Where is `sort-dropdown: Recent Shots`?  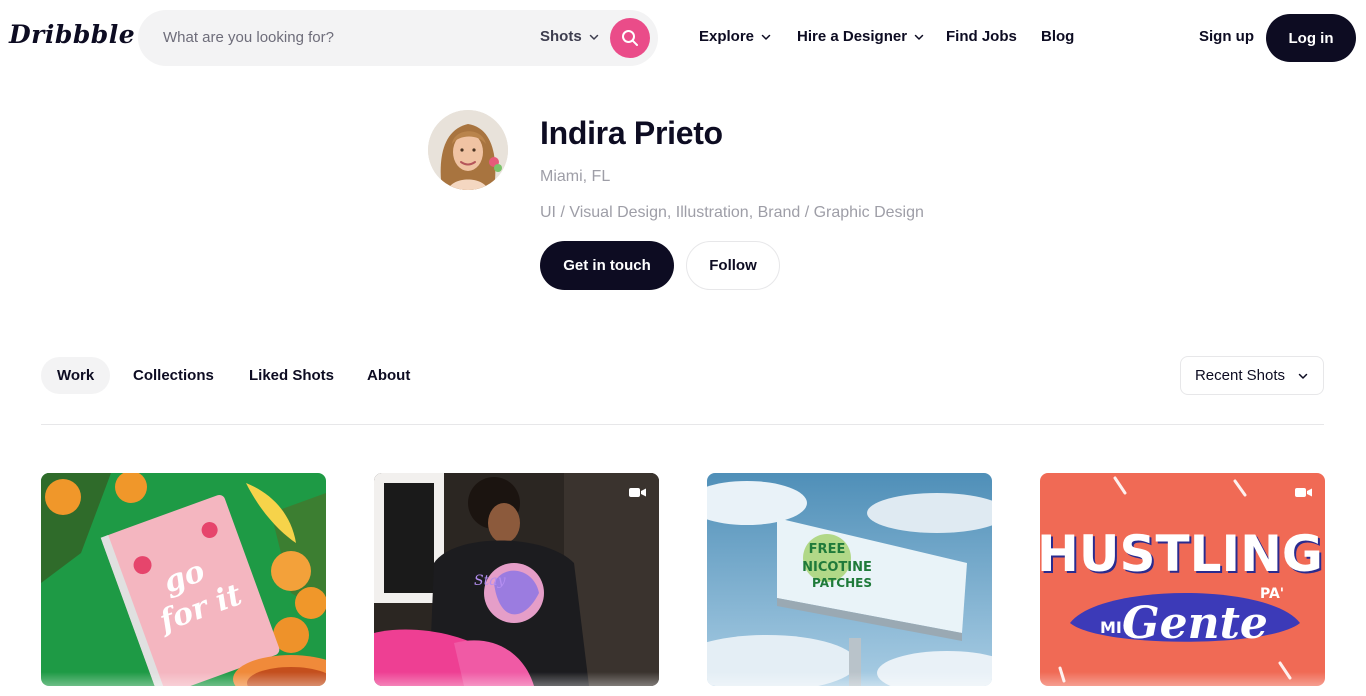 sort-dropdown: Recent Shots is located at coordinates (1252, 375).